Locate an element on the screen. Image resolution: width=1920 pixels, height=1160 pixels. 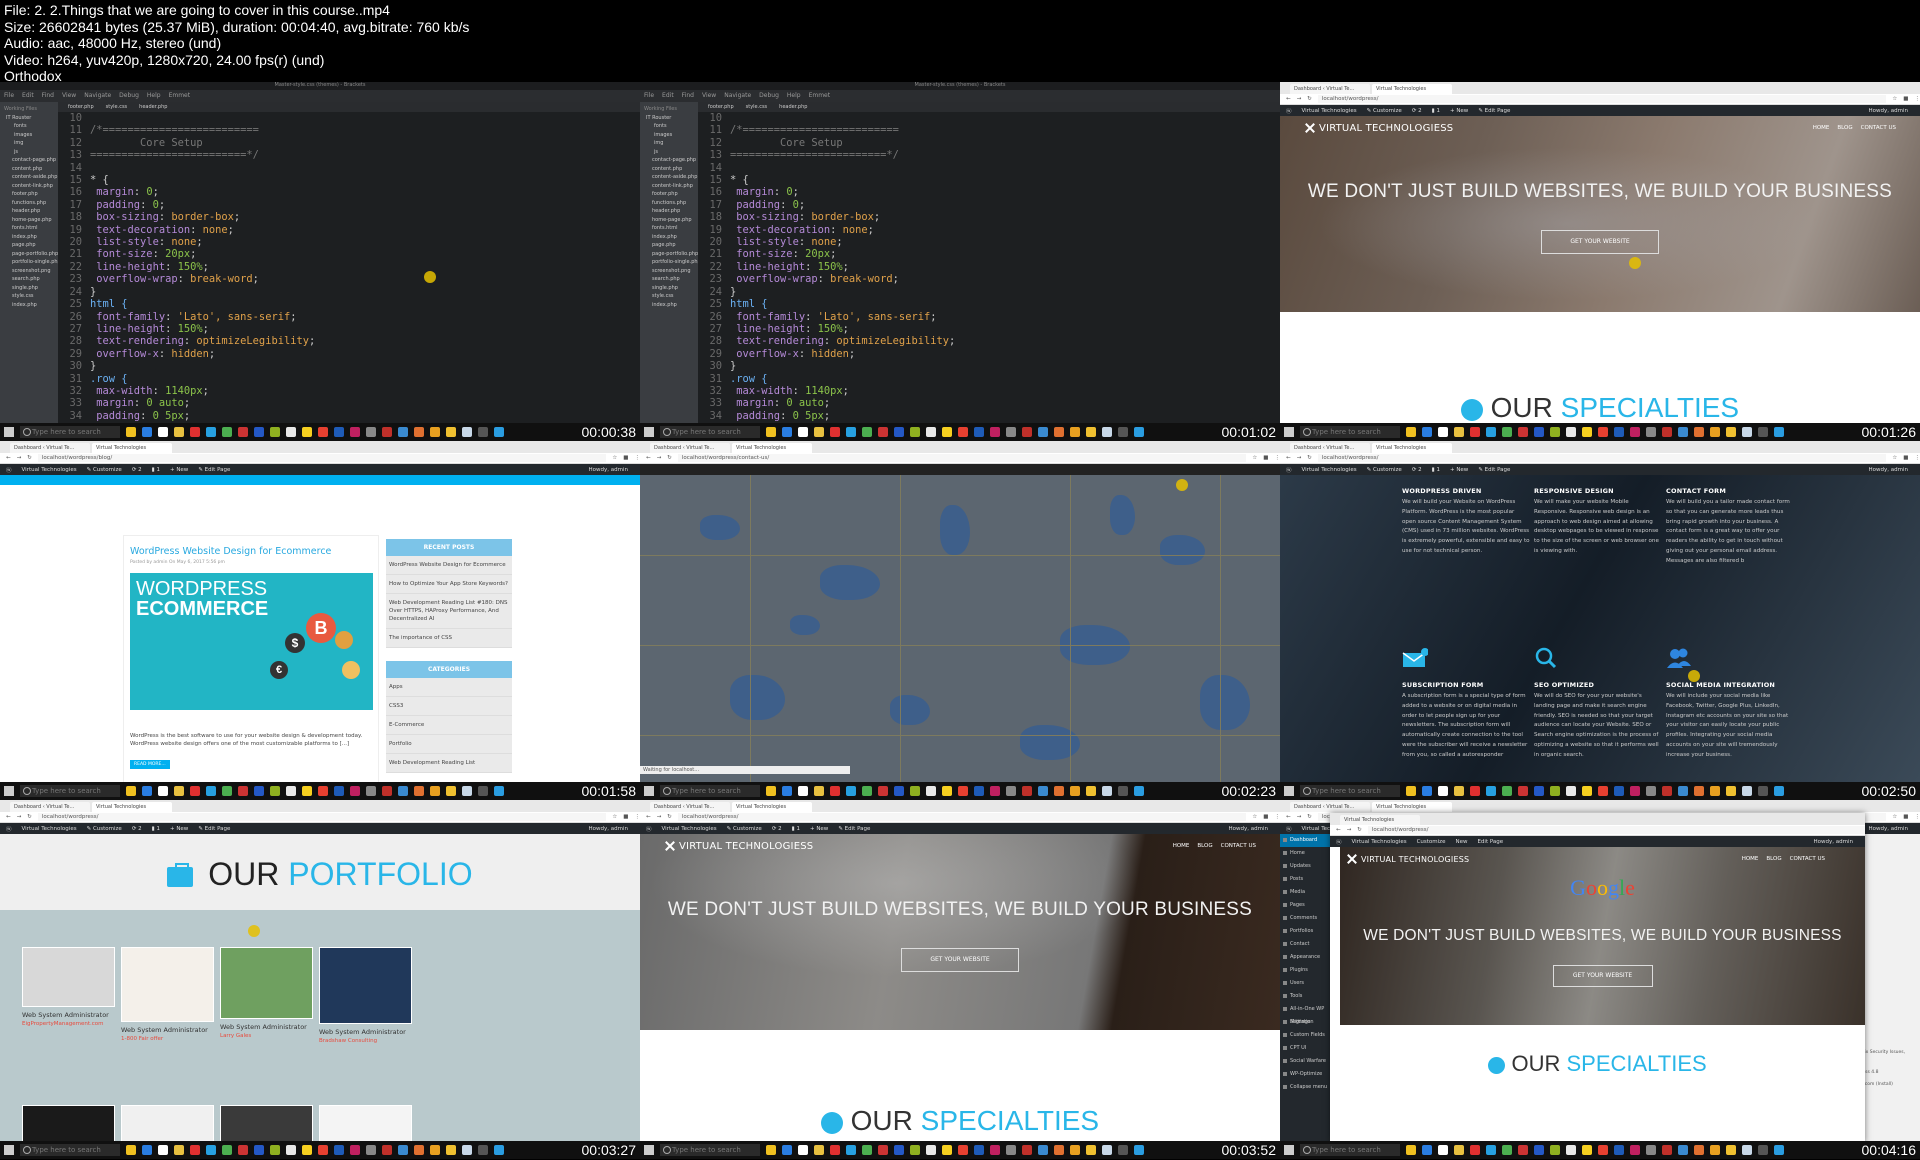
portfolio-client: EigPropertyManagement.com is located at coordinates (68, 1024).